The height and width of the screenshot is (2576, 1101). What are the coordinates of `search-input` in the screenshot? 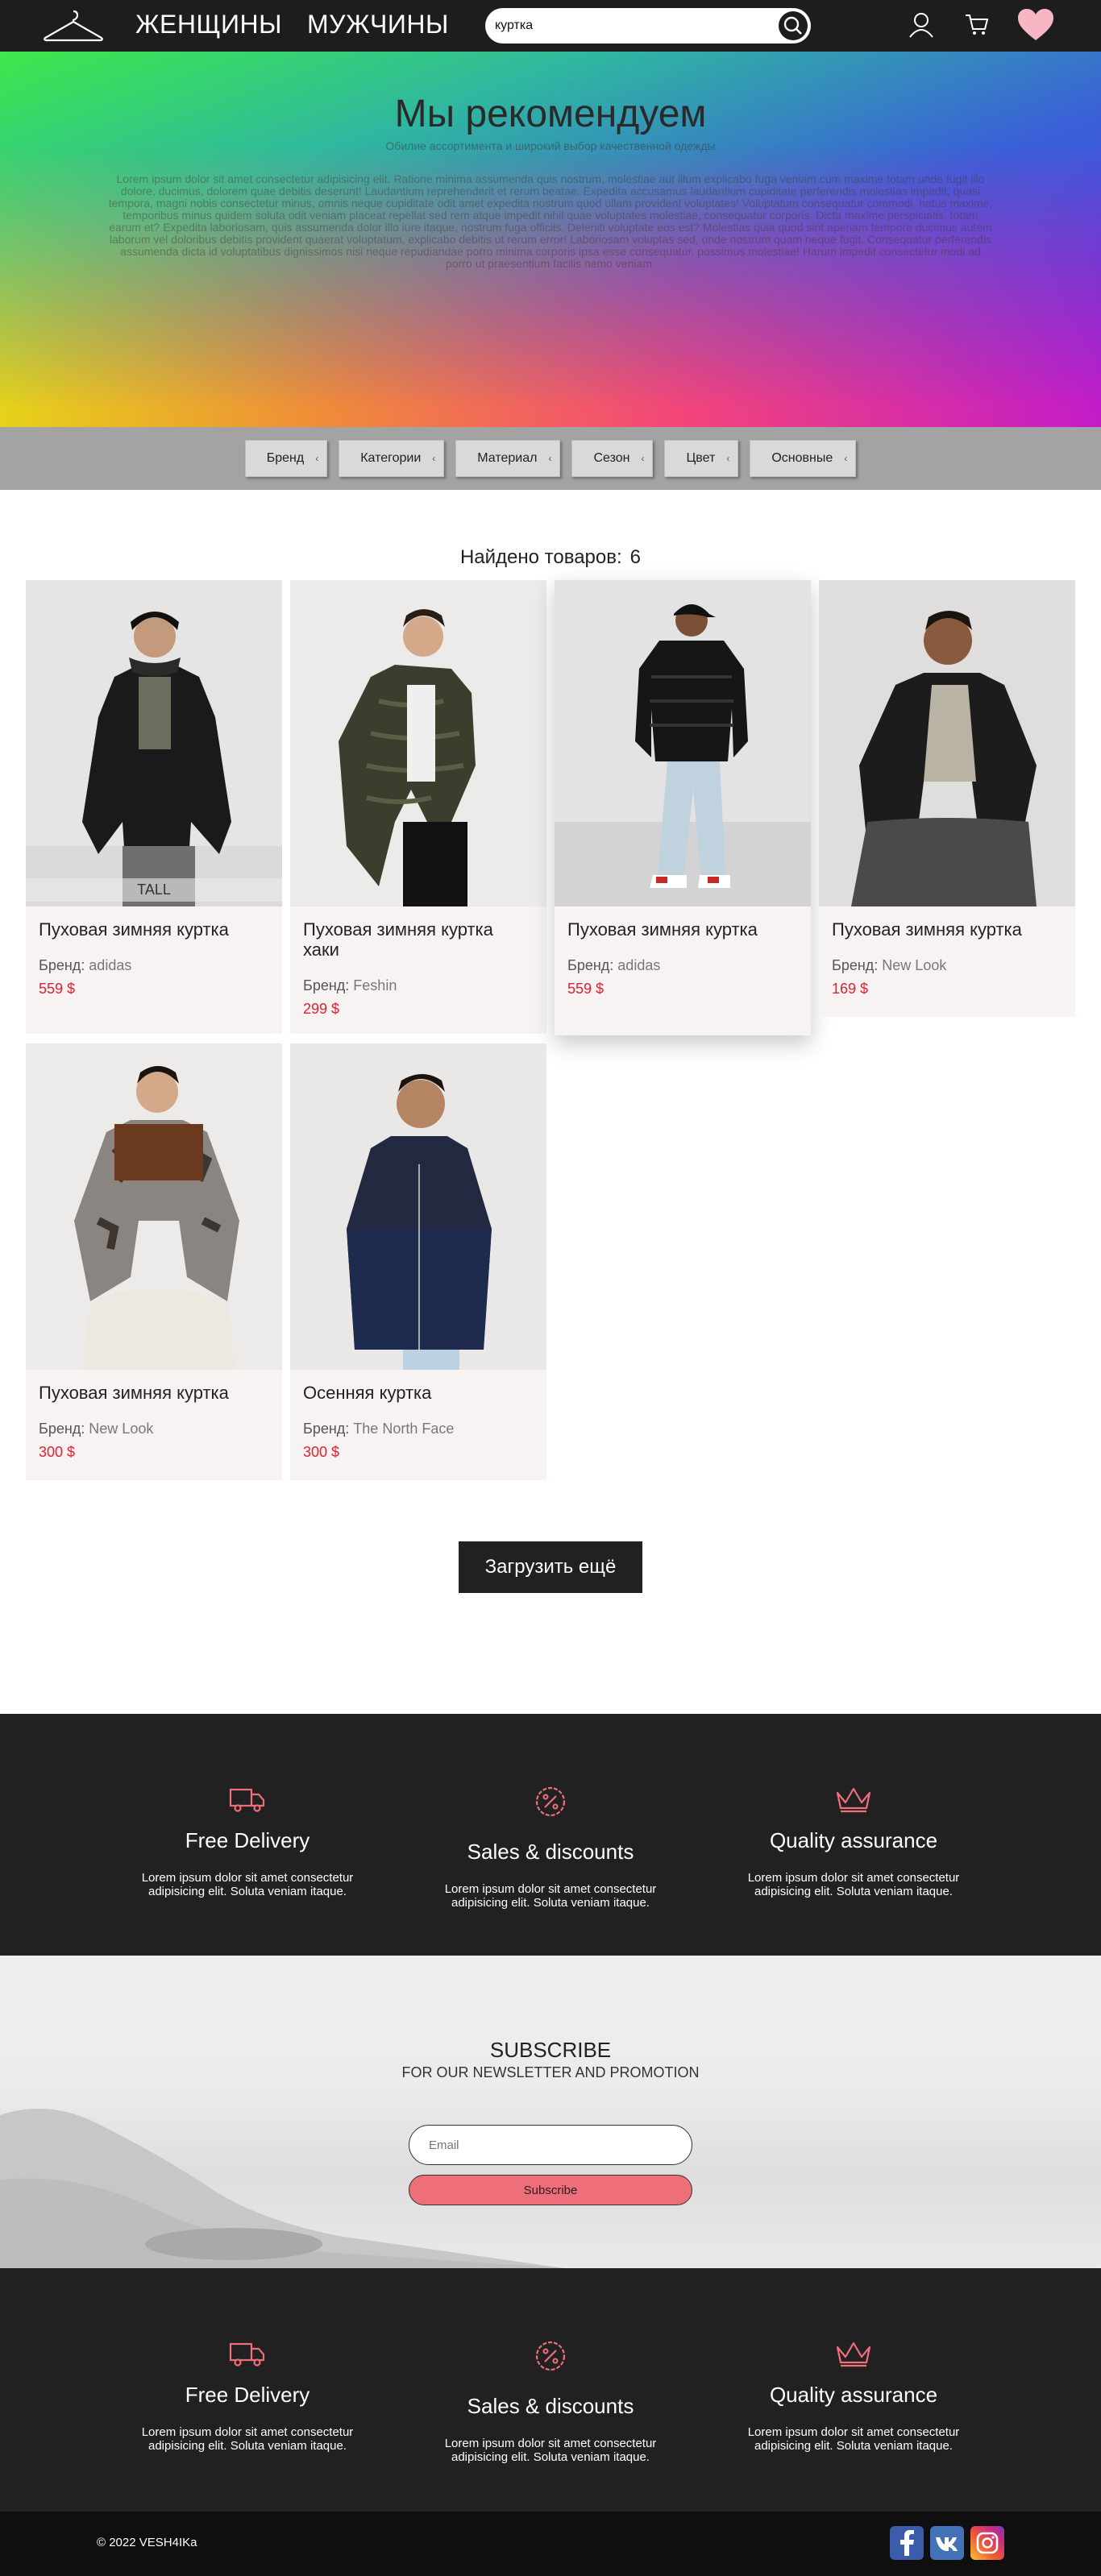 It's located at (632, 26).